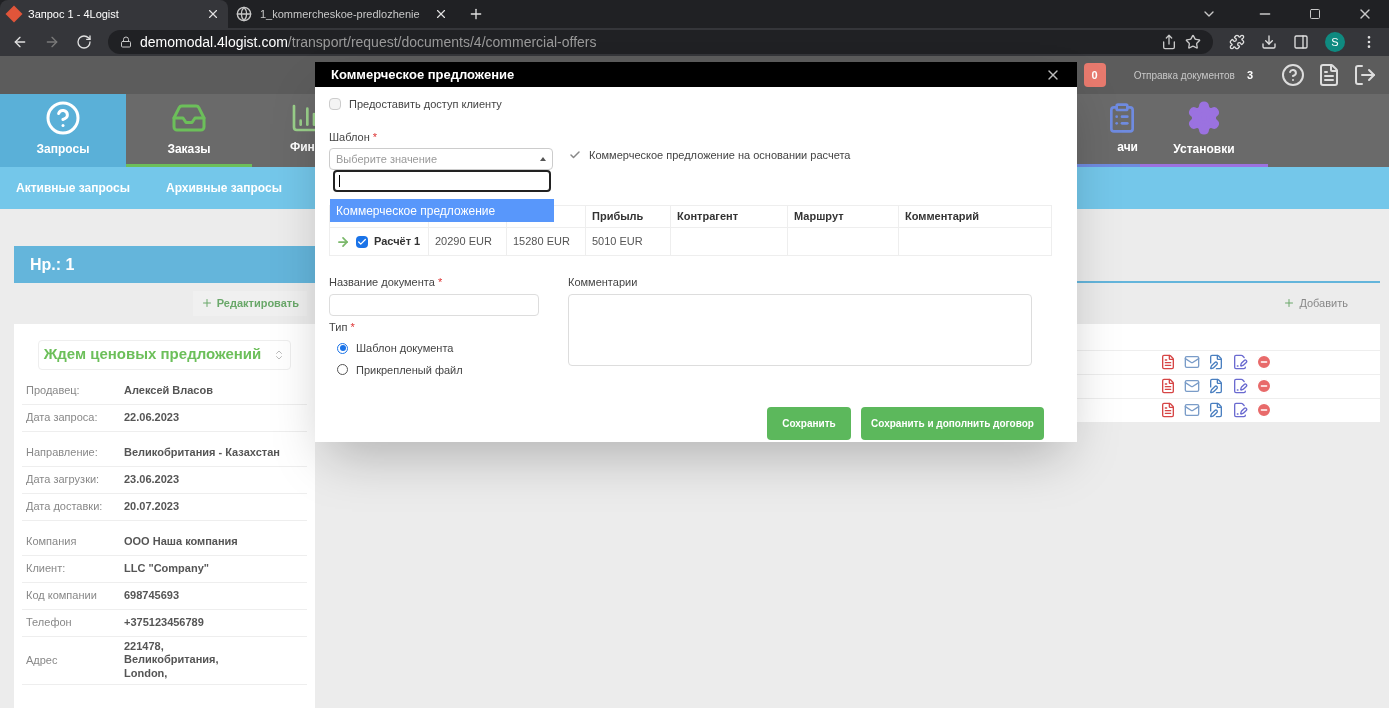  What do you see at coordinates (409, 370) in the screenshot?
I see `radio-label: Прикрепленый файл` at bounding box center [409, 370].